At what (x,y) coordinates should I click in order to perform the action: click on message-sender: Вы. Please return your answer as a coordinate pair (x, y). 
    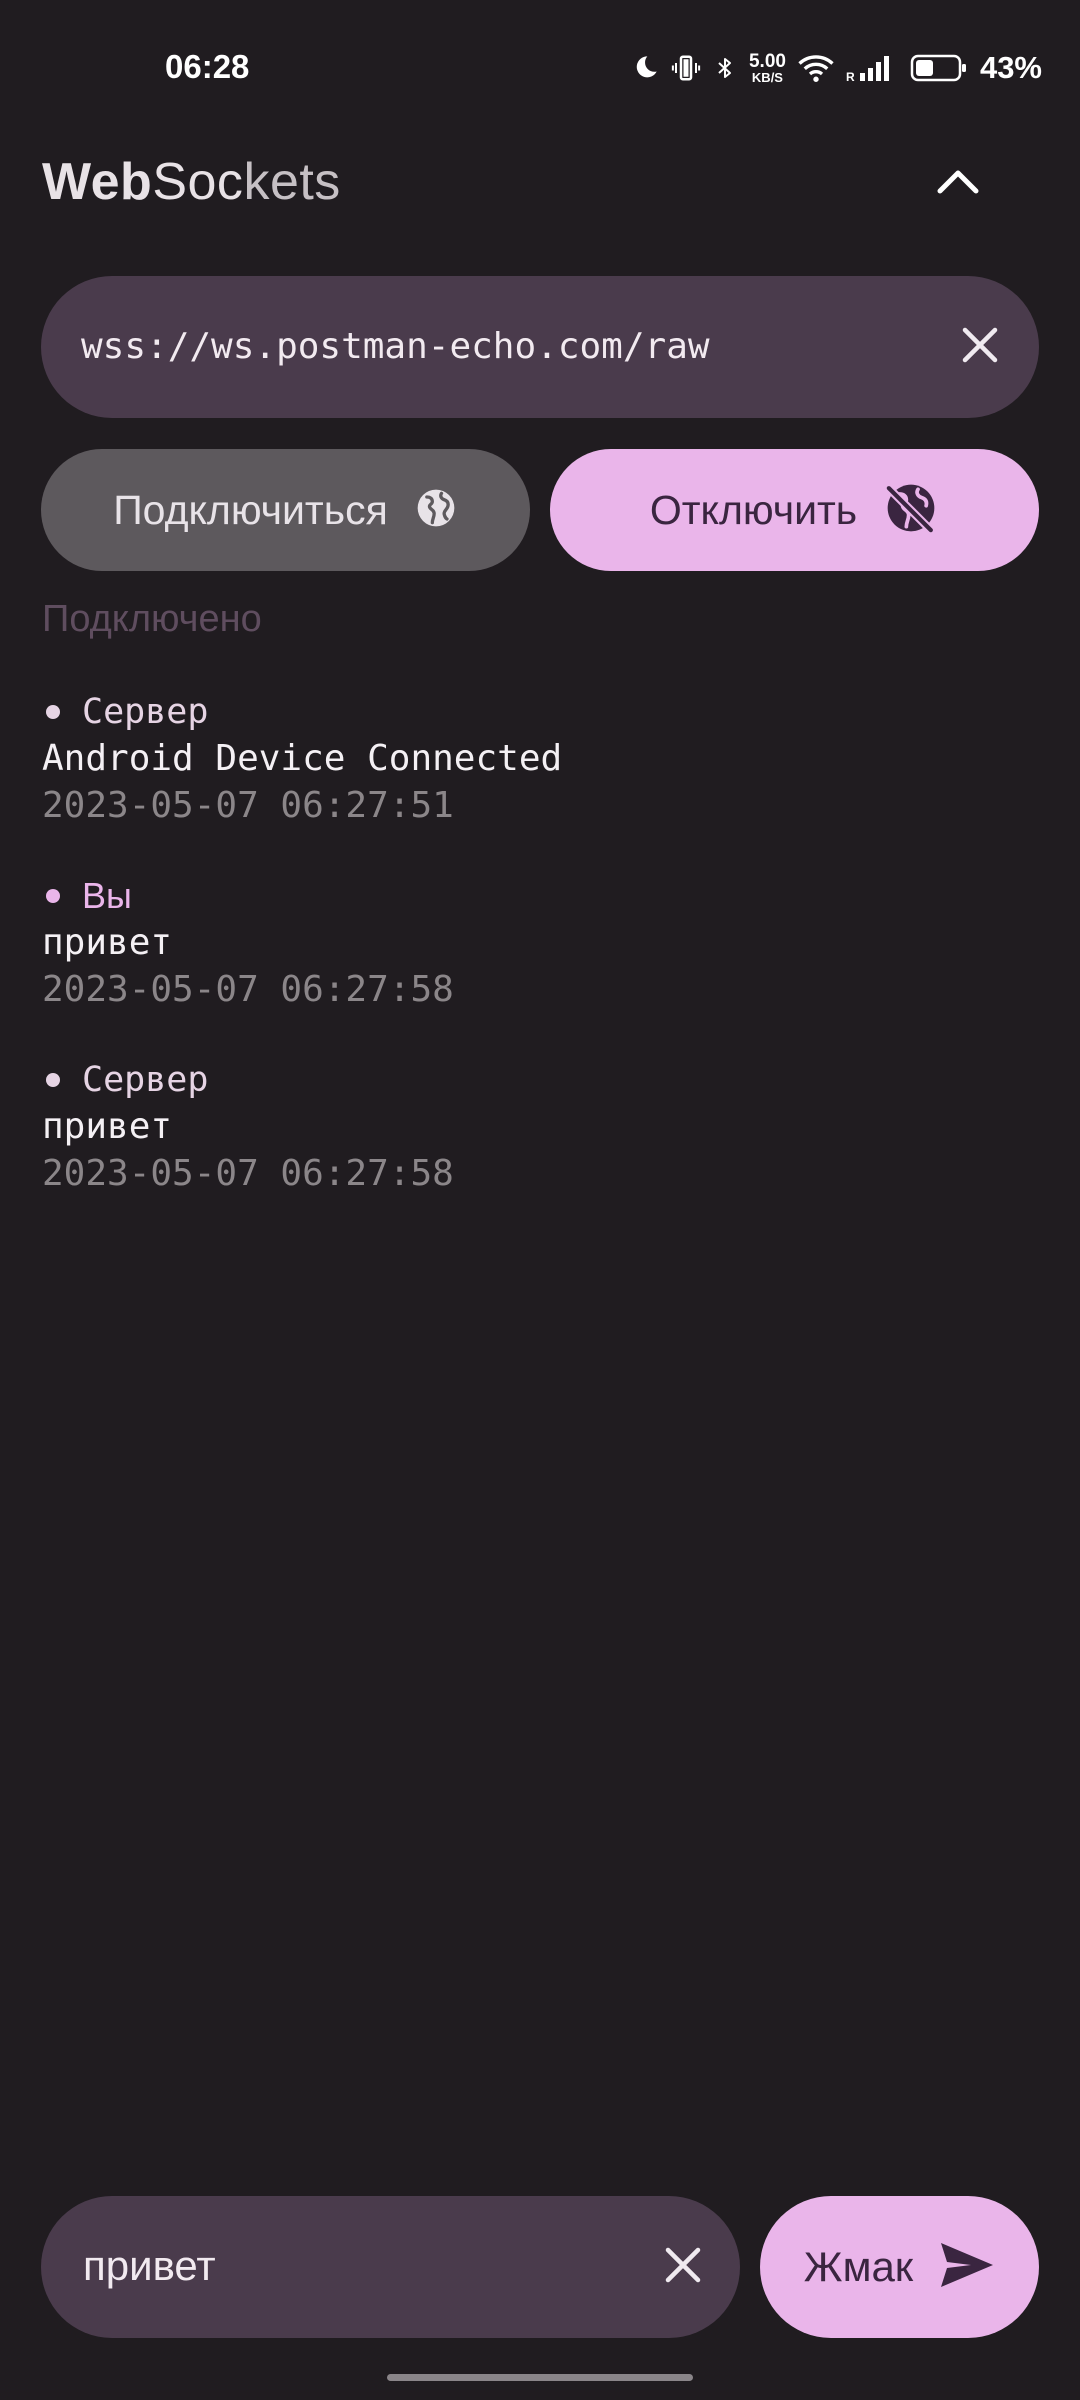
    Looking at the image, I should click on (87, 896).